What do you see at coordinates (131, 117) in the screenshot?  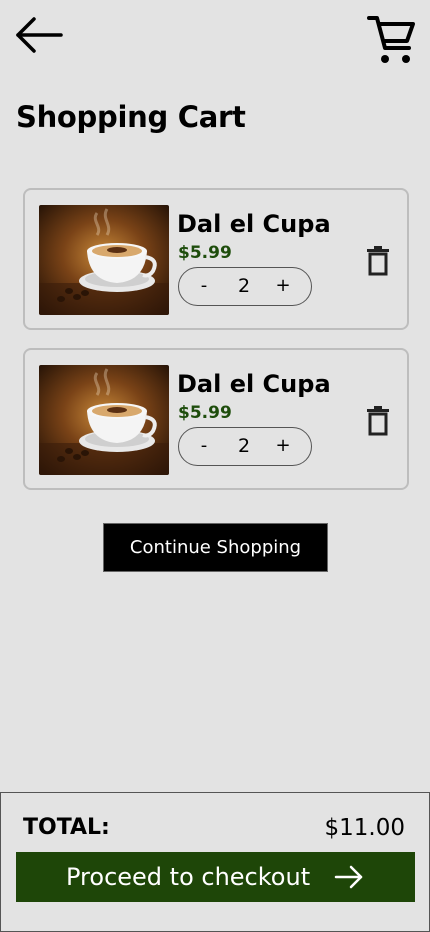 I see `page-title: Shopping Cart` at bounding box center [131, 117].